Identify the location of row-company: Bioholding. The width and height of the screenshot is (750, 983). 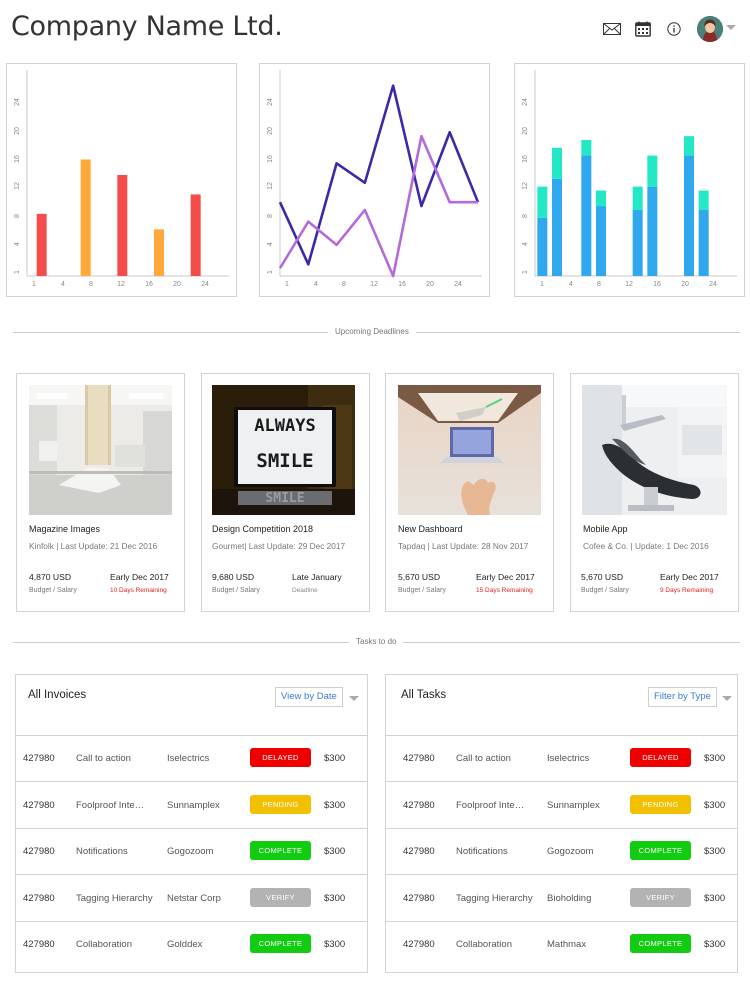
(569, 898).